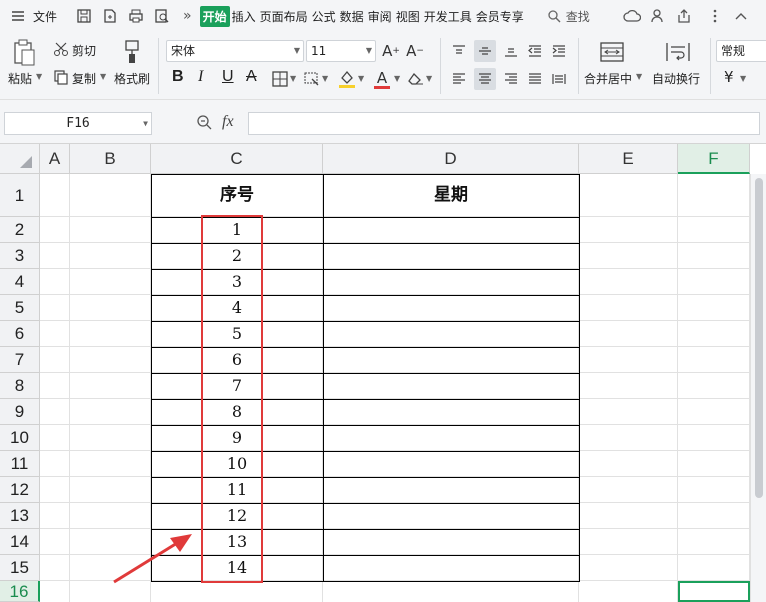 The width and height of the screenshot is (766, 602). Describe the element at coordinates (78, 123) in the screenshot. I see `name-box: F16 ▼` at that location.